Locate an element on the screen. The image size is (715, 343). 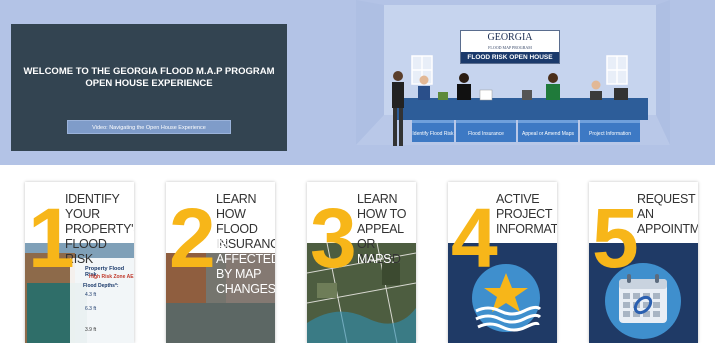
card-label-light: IS AFFECTED BY MAP CHANGES. is located at coordinates (245, 266).